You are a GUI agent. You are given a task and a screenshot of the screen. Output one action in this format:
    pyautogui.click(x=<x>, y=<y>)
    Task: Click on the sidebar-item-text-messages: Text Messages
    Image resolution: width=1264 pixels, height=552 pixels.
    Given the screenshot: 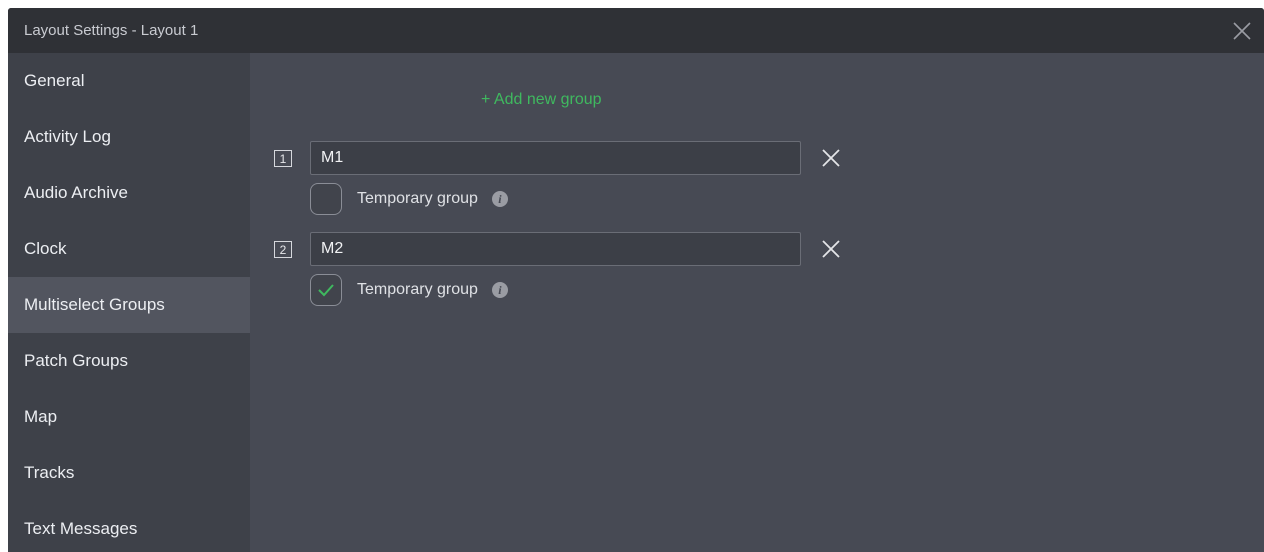 What is the action you would take?
    pyautogui.click(x=129, y=526)
    